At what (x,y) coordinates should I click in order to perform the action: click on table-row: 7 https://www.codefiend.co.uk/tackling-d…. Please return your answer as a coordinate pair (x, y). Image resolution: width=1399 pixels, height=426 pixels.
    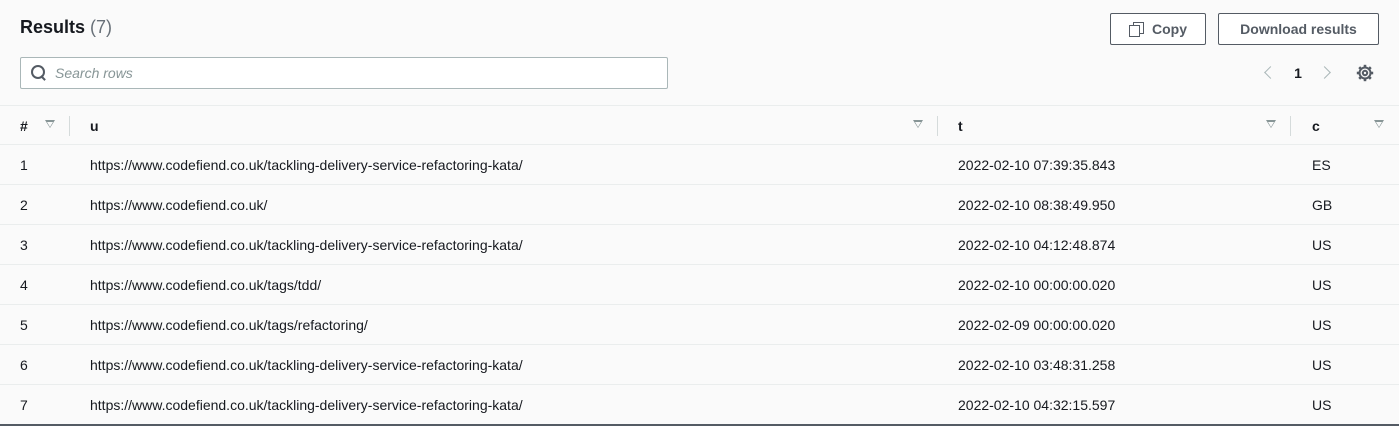
    Looking at the image, I should click on (699, 405).